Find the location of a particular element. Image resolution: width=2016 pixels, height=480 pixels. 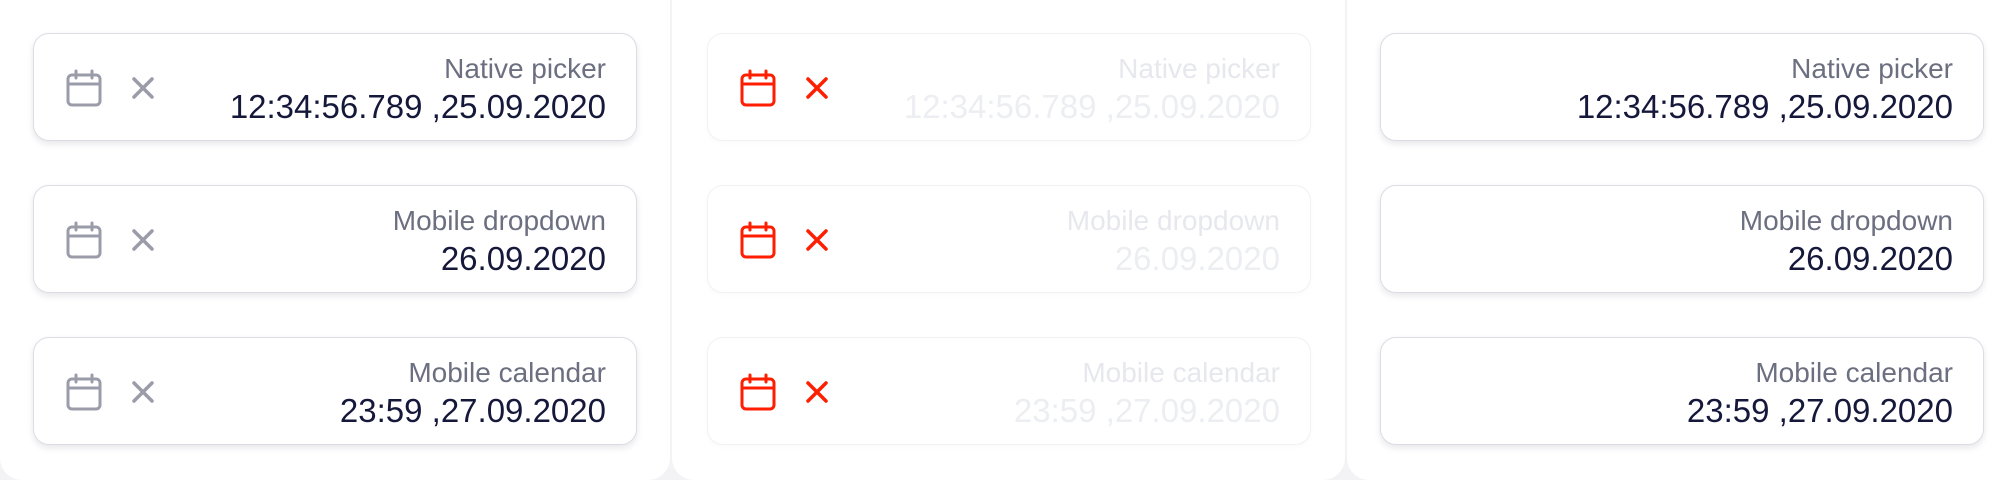

mobile-dropdown-field: Mobile dropdown 26.09.2020 is located at coordinates (335, 239).